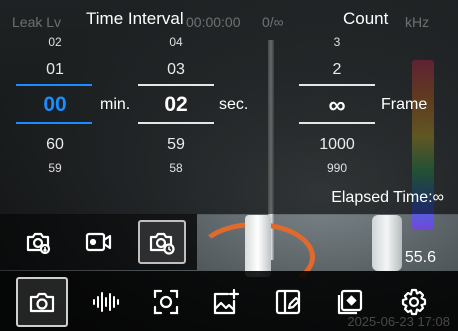 This screenshot has height=331, width=458. I want to click on status-counter: 0/∞, so click(273, 22).